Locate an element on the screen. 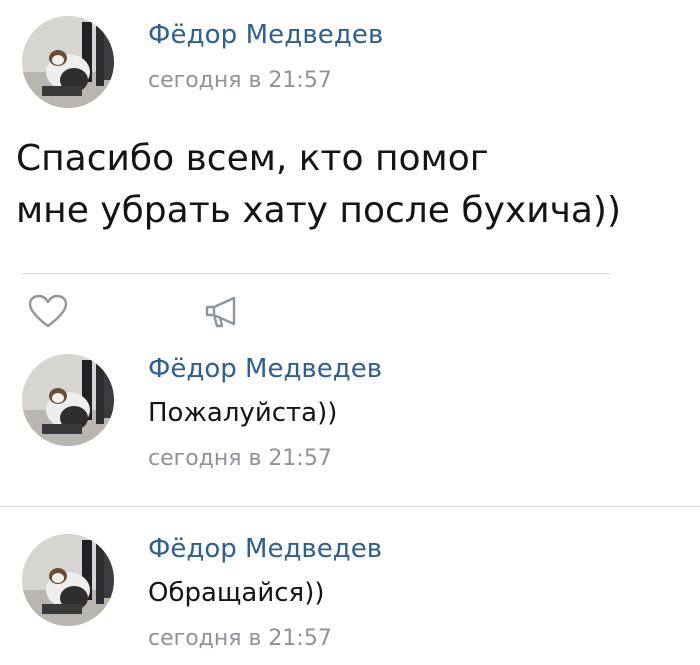 The width and height of the screenshot is (700, 665). post-author-name: Фёдор Медведев is located at coordinates (265, 35).